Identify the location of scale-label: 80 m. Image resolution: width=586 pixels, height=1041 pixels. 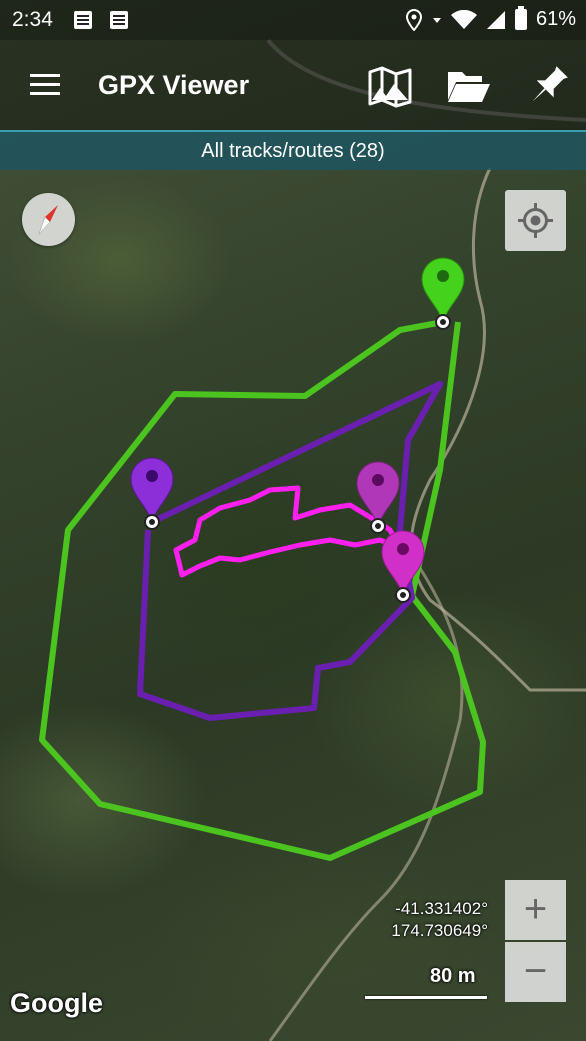
(453, 976).